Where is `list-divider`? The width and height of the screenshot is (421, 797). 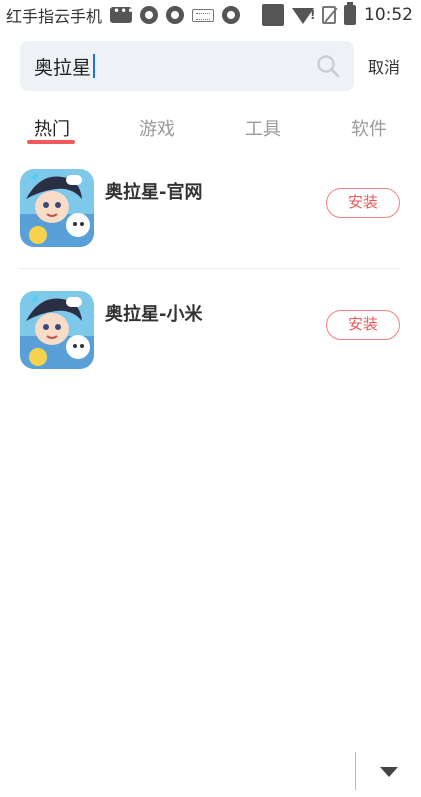
list-divider is located at coordinates (210, 268).